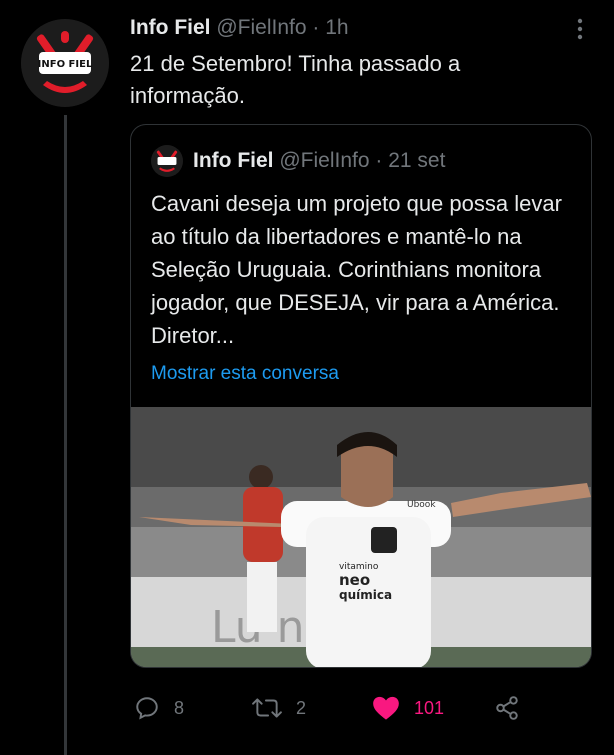 Image resolution: width=614 pixels, height=755 pixels. I want to click on info-fiel-logo-small, so click(167, 161).